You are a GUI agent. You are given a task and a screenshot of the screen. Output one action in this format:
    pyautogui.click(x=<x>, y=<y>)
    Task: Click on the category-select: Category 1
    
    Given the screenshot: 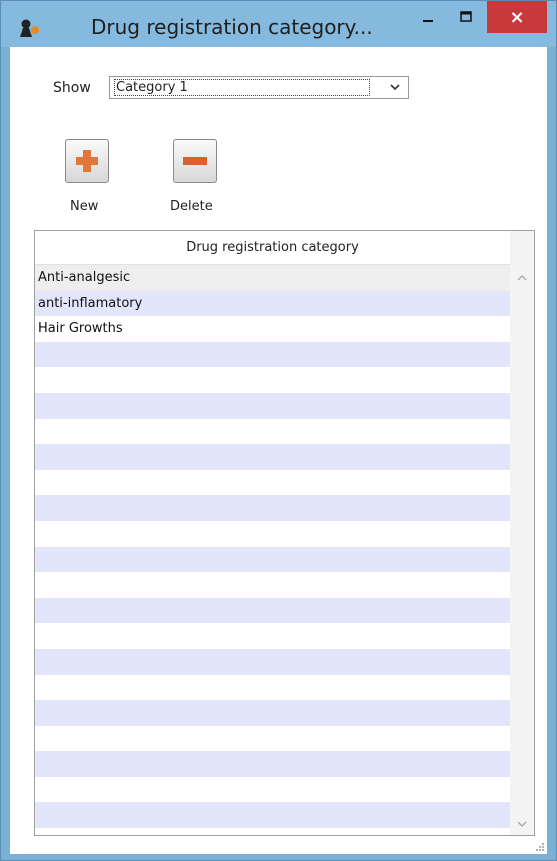 What is the action you would take?
    pyautogui.click(x=259, y=87)
    